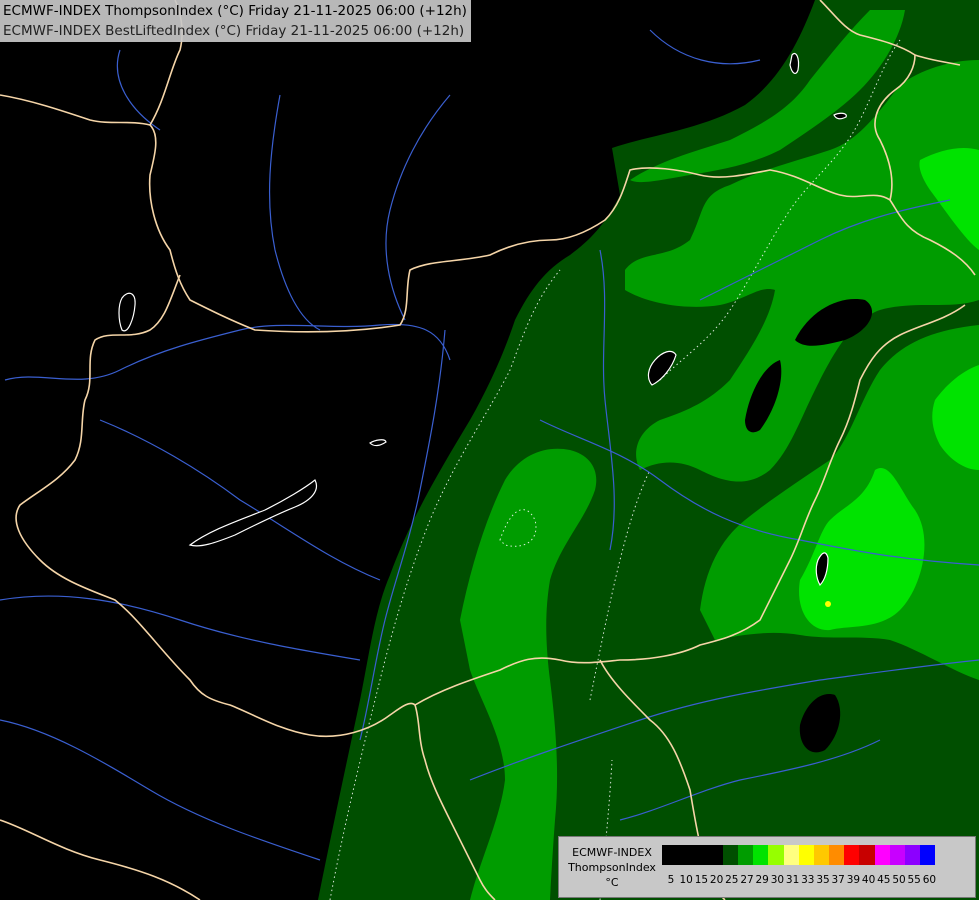 The width and height of the screenshot is (979, 900). I want to click on legend-unit: °C, so click(612, 882).